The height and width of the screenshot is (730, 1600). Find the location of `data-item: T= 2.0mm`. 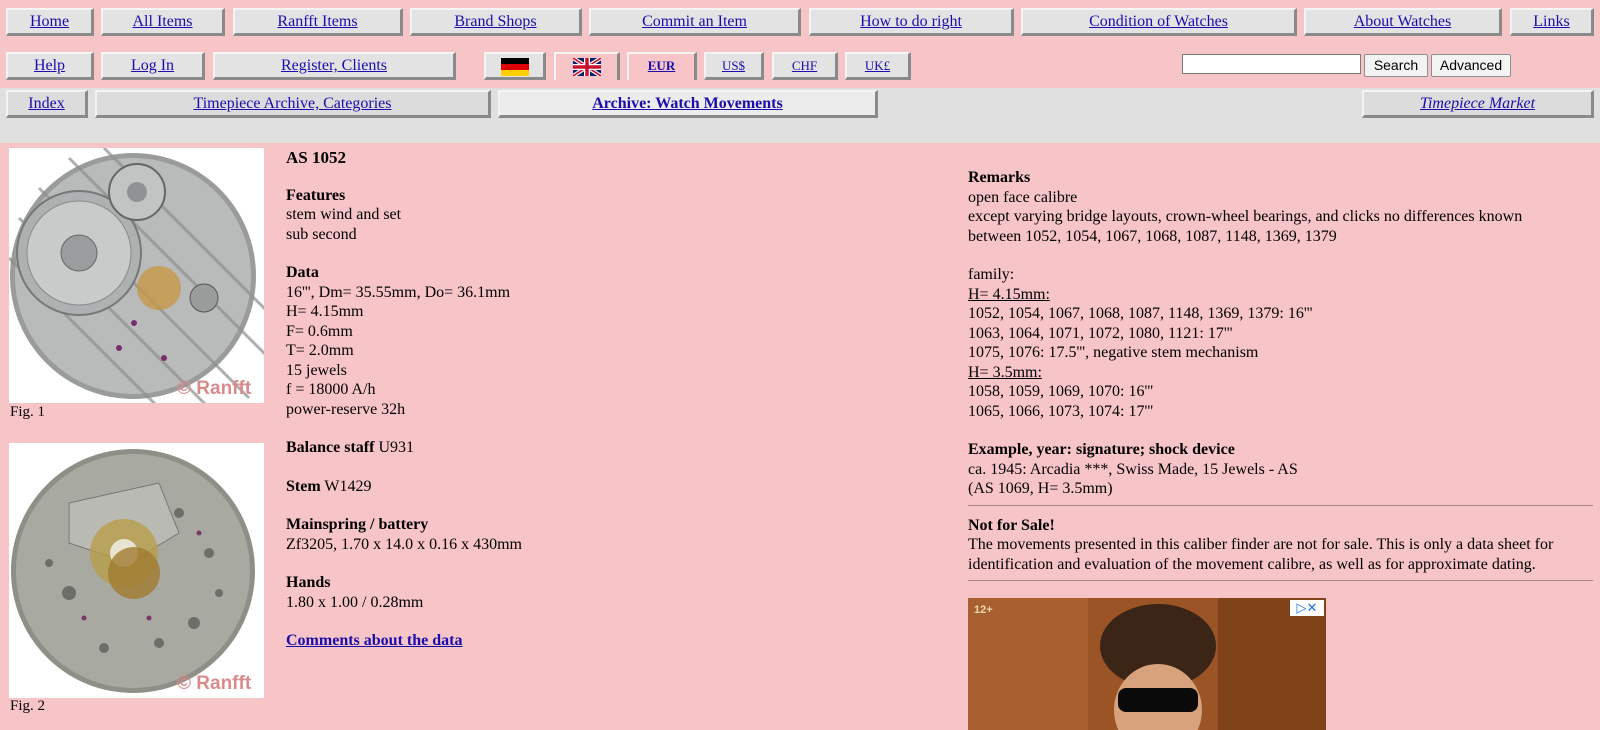

data-item: T= 2.0mm is located at coordinates (320, 350).